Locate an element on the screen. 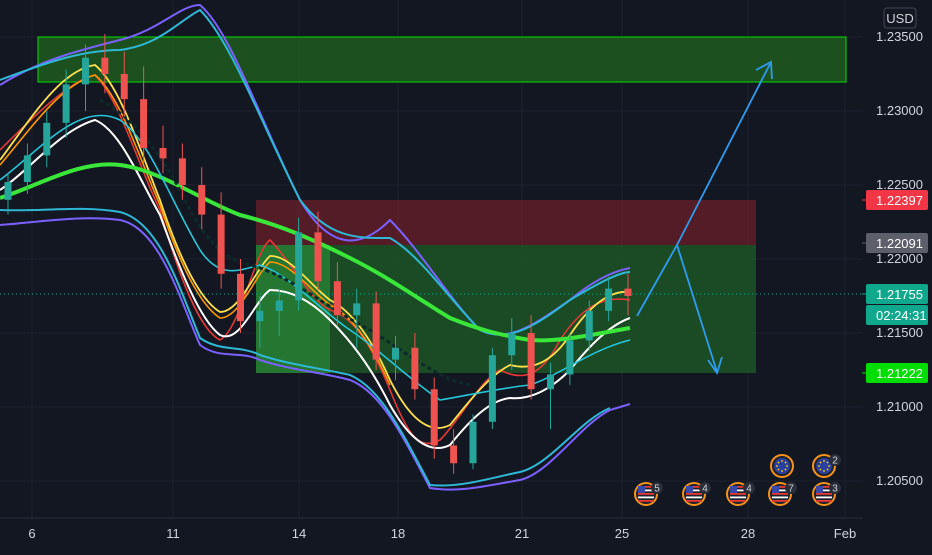  price-tick-label: 1.22500 is located at coordinates (899, 184).